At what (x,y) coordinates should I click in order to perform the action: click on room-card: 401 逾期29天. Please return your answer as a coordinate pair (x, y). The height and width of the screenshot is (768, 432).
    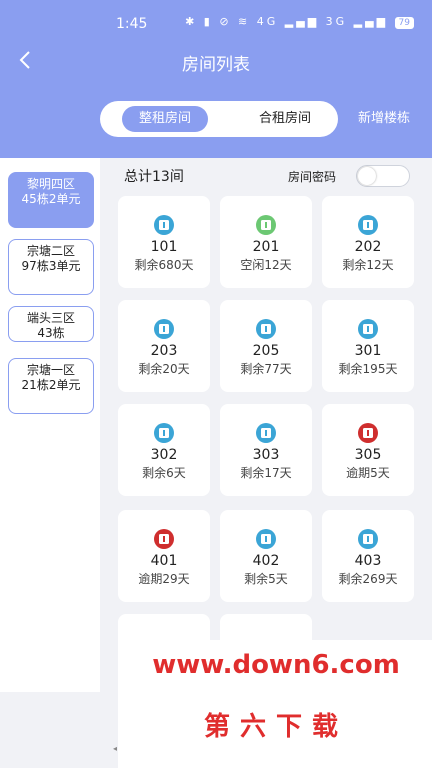
    Looking at the image, I should click on (164, 556).